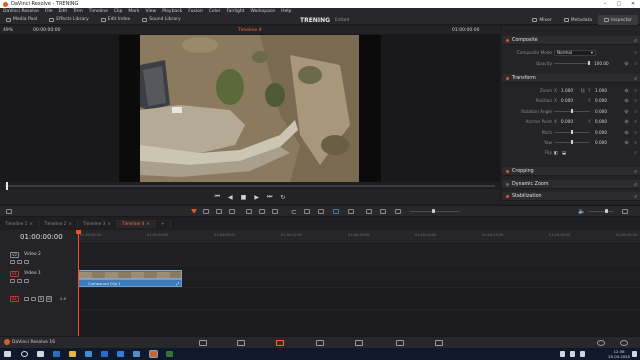  I want to click on play-icon: ▶, so click(256, 197).